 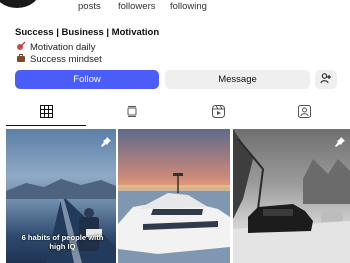 What do you see at coordinates (175, 114) in the screenshot?
I see `profile-tabs` at bounding box center [175, 114].